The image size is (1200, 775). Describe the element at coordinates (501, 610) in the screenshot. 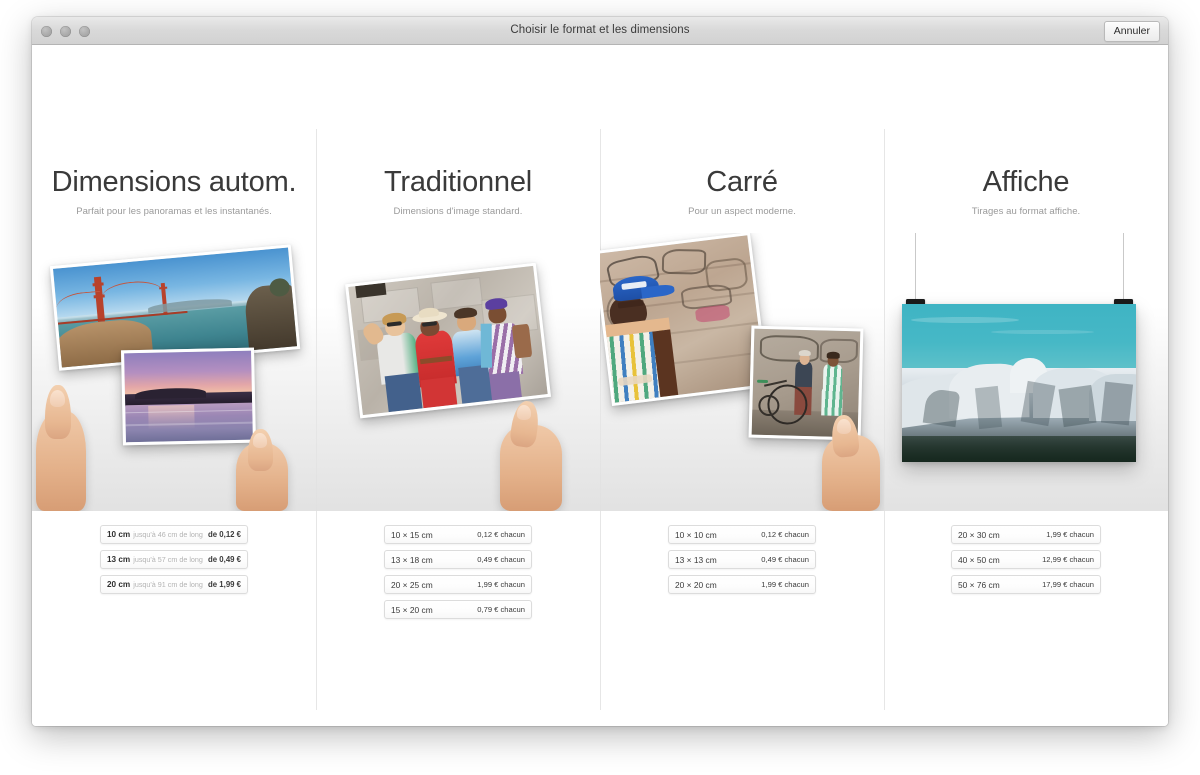

I see `option-price: 0,79 € chacun` at that location.